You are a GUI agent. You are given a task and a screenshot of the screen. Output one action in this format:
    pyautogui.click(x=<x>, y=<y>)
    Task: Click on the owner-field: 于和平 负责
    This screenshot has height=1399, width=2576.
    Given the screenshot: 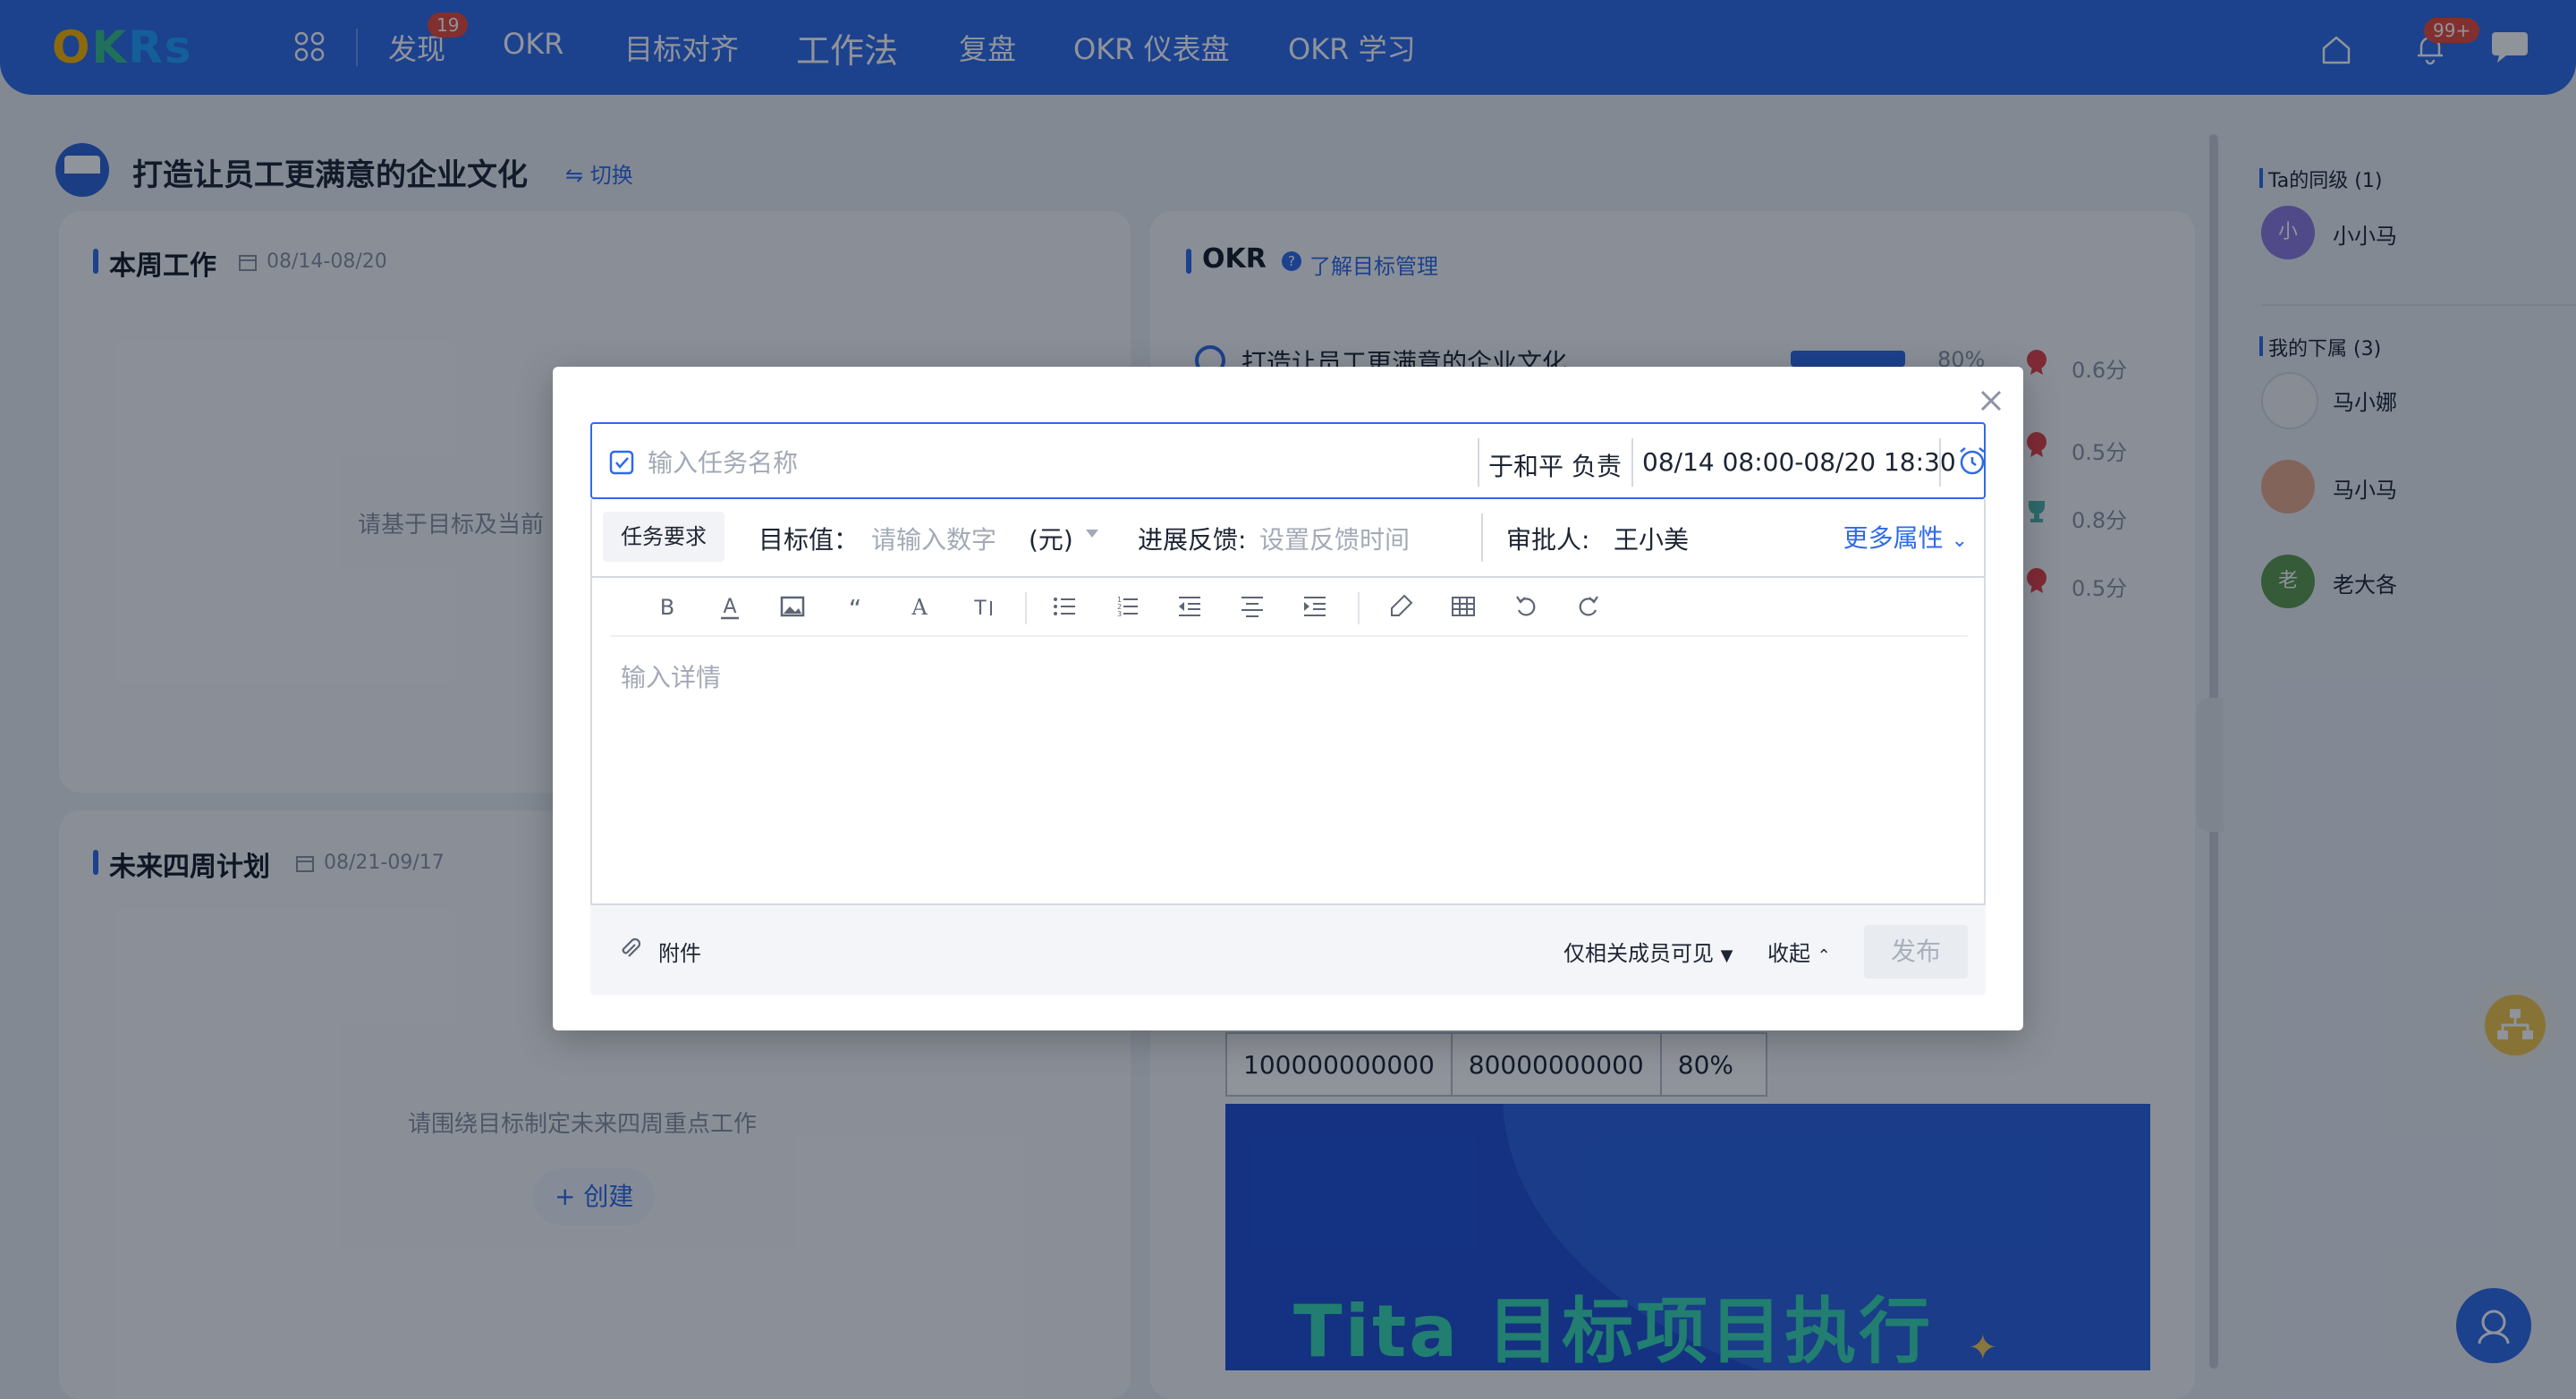 What is the action you would take?
    pyautogui.click(x=1555, y=465)
    